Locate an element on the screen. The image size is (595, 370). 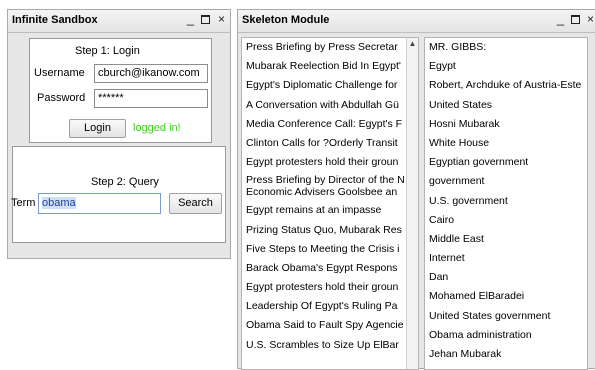
term-input: obama is located at coordinates (99, 203).